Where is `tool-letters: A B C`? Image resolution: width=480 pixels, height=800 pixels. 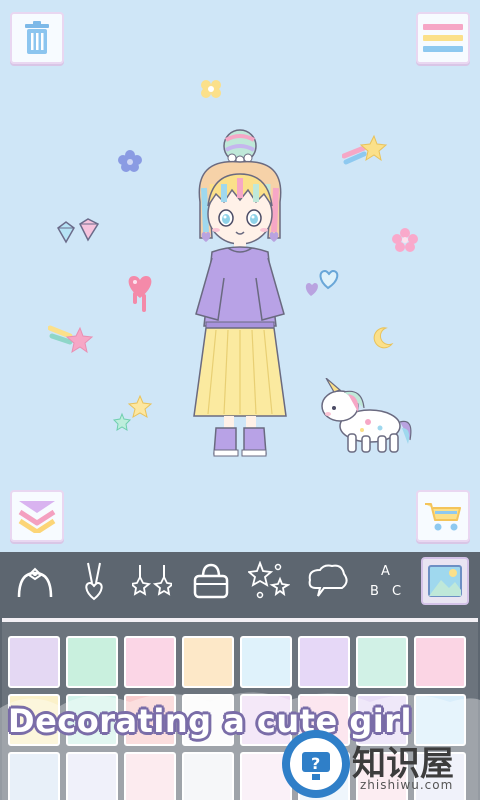 tool-letters: A B C is located at coordinates (386, 581).